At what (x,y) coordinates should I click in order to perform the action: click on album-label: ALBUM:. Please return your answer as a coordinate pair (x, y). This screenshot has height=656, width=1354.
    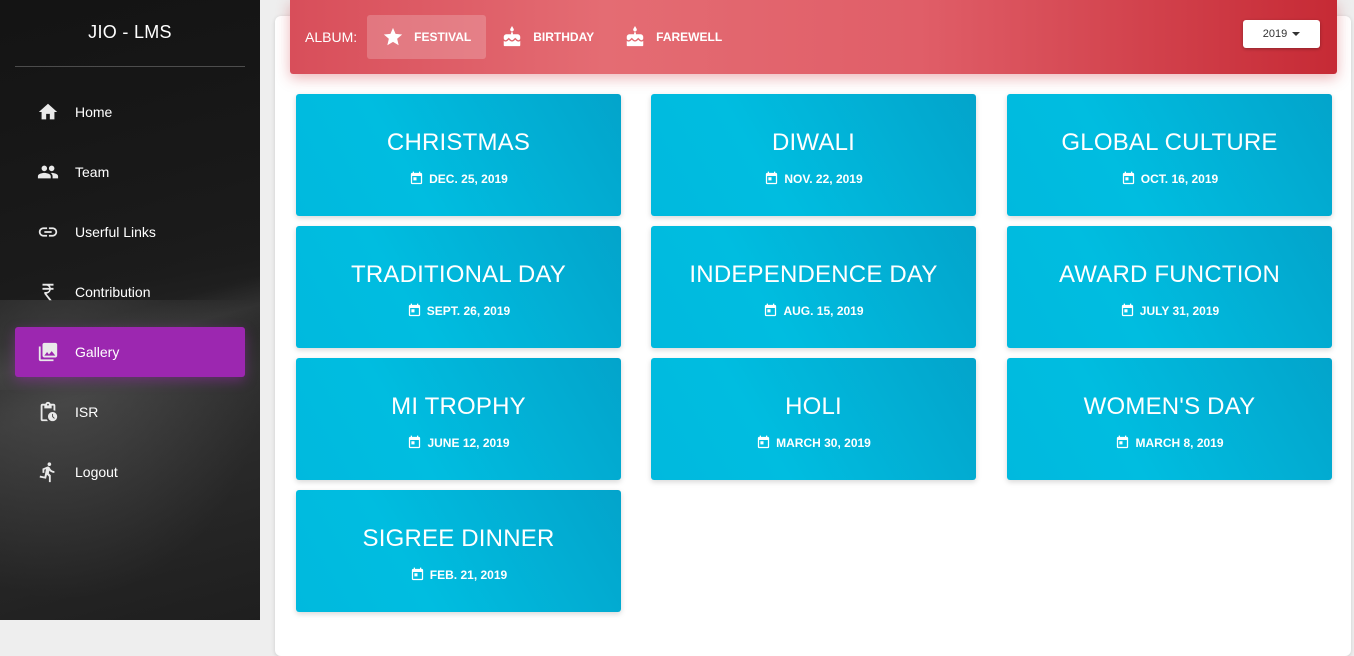
    Looking at the image, I should click on (331, 37).